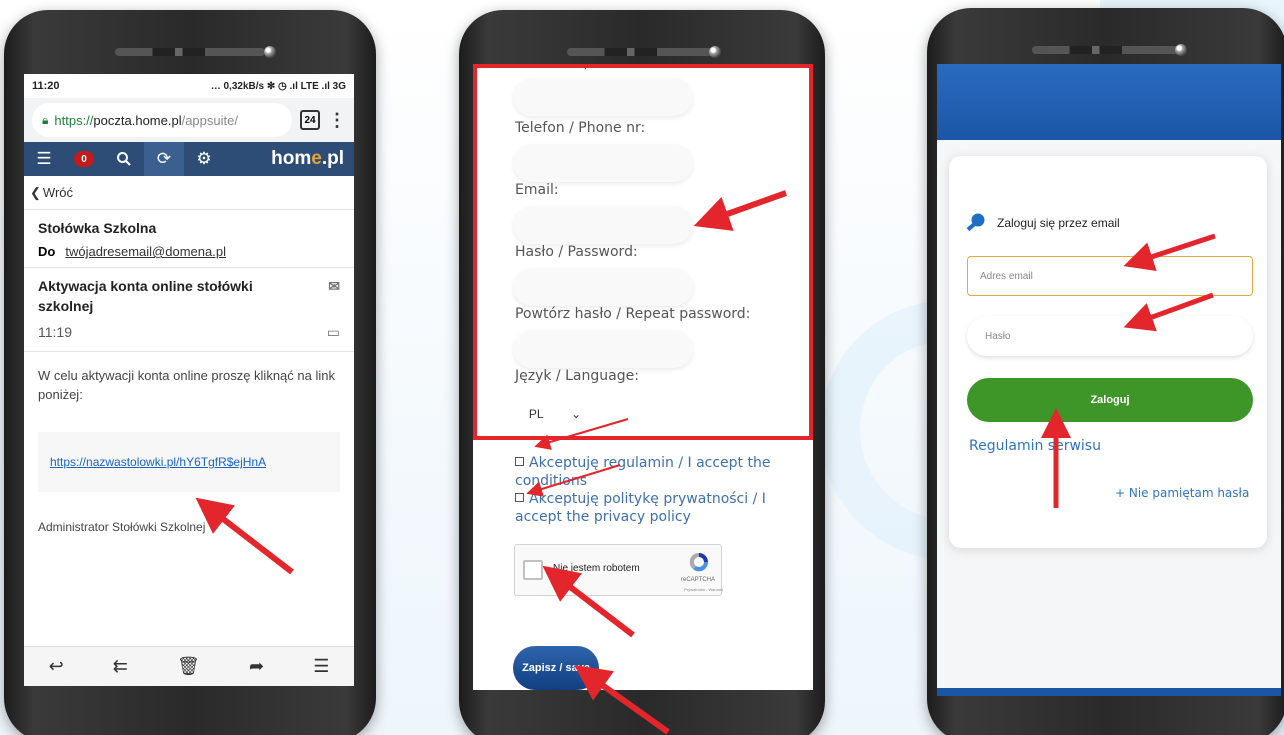 The width and height of the screenshot is (1284, 735). Describe the element at coordinates (55, 332) in the screenshot. I see `email-time: 11:19` at that location.